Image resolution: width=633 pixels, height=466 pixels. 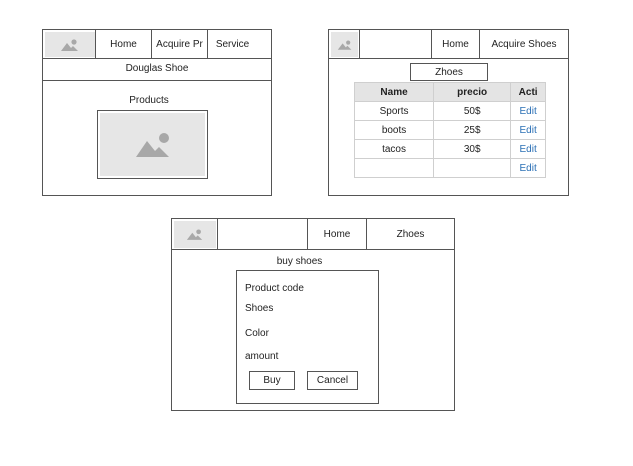 I want to click on table-header-row: Name precio Acti, so click(x=449, y=92).